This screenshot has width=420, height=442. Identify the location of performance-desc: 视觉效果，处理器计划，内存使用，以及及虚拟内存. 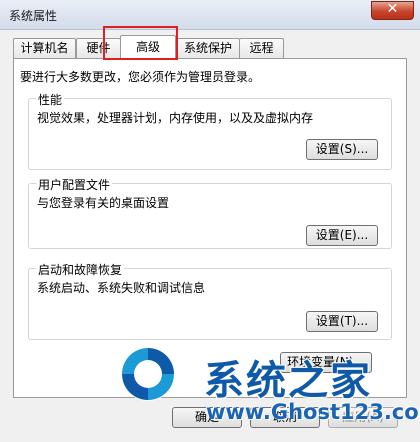
(175, 118).